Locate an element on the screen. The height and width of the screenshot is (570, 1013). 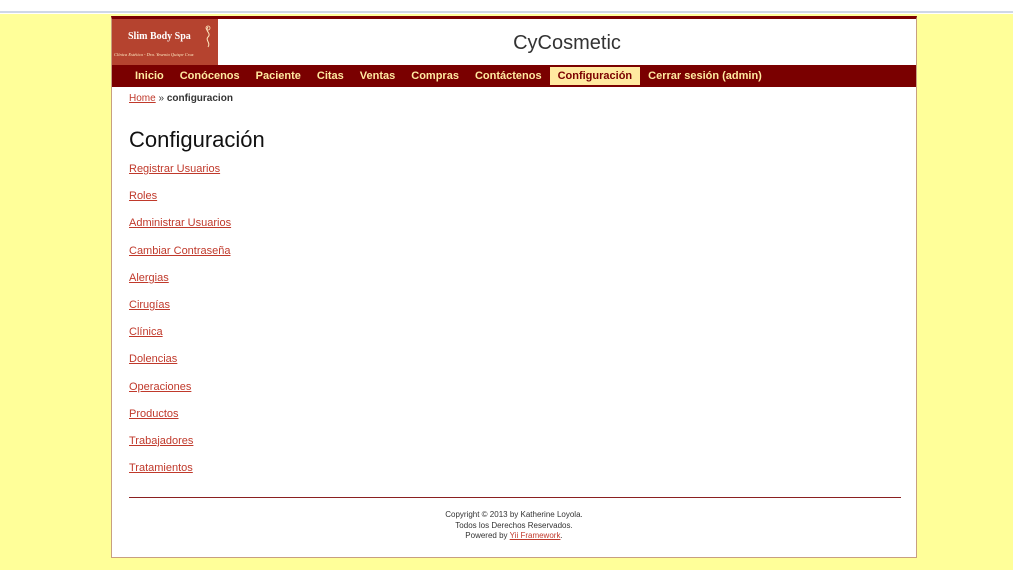
list-item: Dolencias is located at coordinates (180, 366).